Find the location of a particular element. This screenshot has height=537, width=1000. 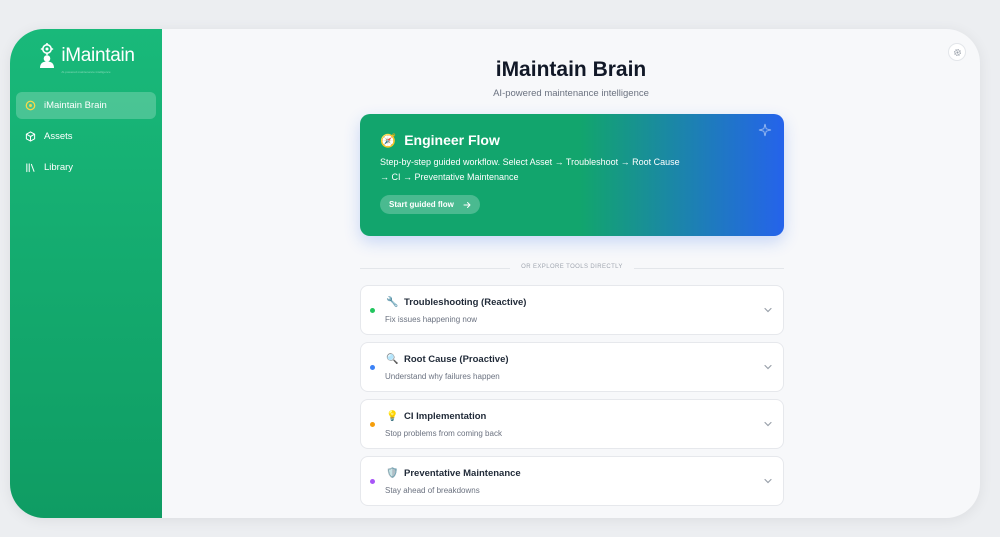

sidebar-item-imaintain-brain: iMaintain Brain is located at coordinates (86, 105).